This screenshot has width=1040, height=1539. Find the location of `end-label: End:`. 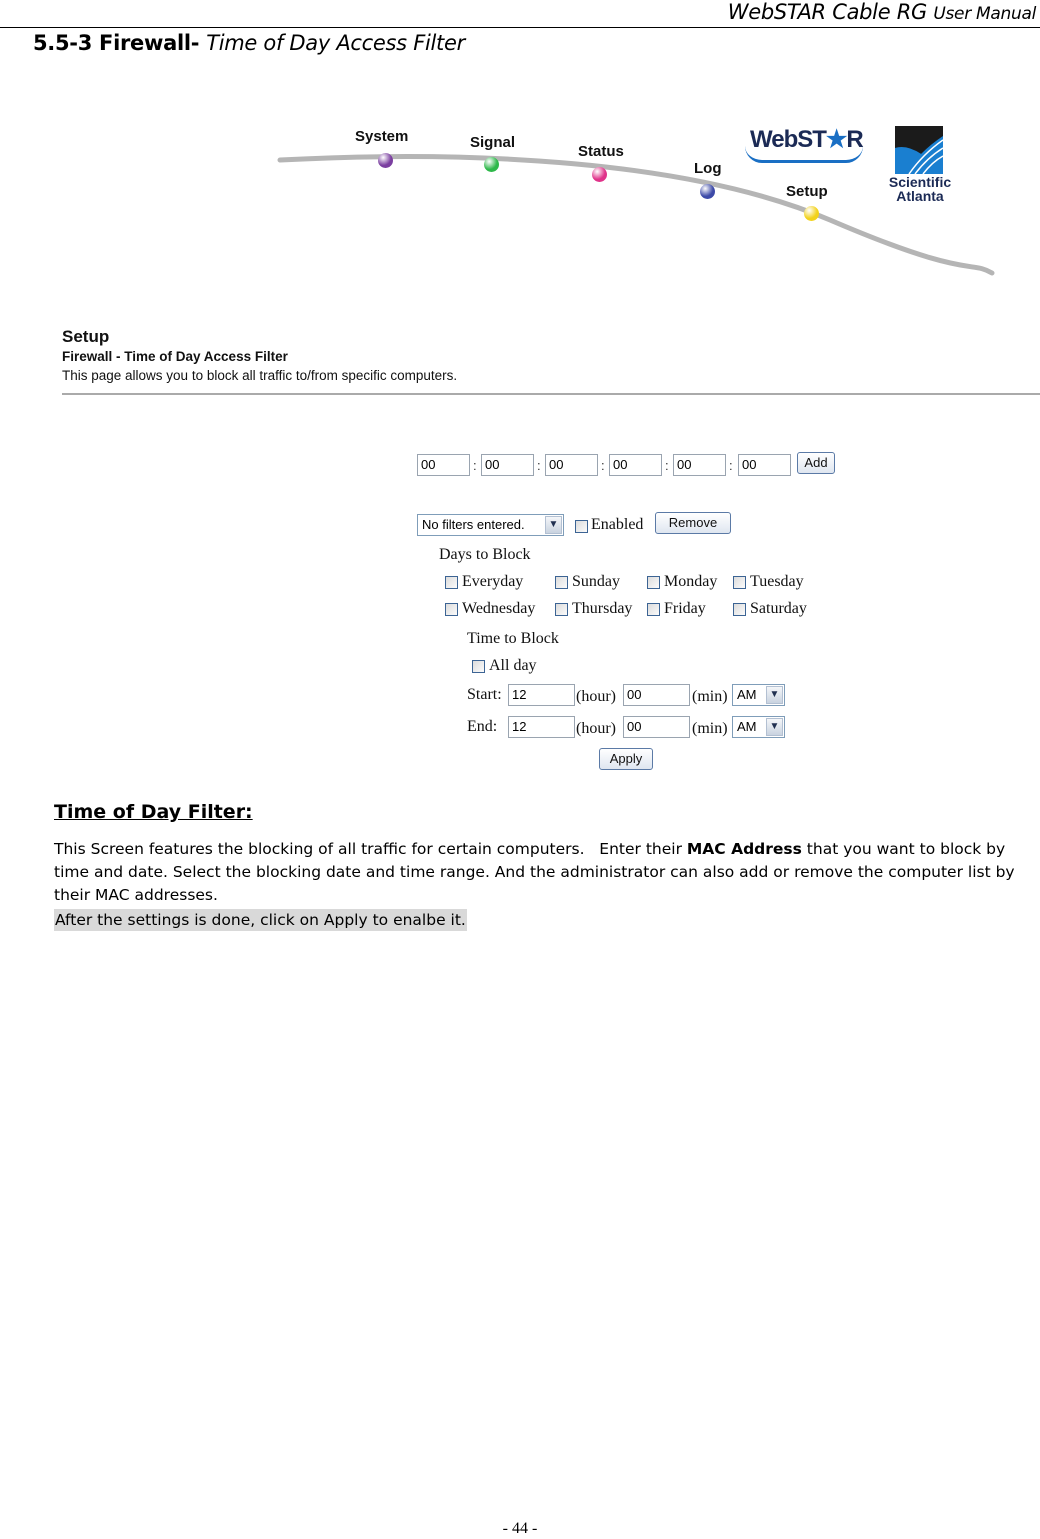

end-label: End: is located at coordinates (482, 726).